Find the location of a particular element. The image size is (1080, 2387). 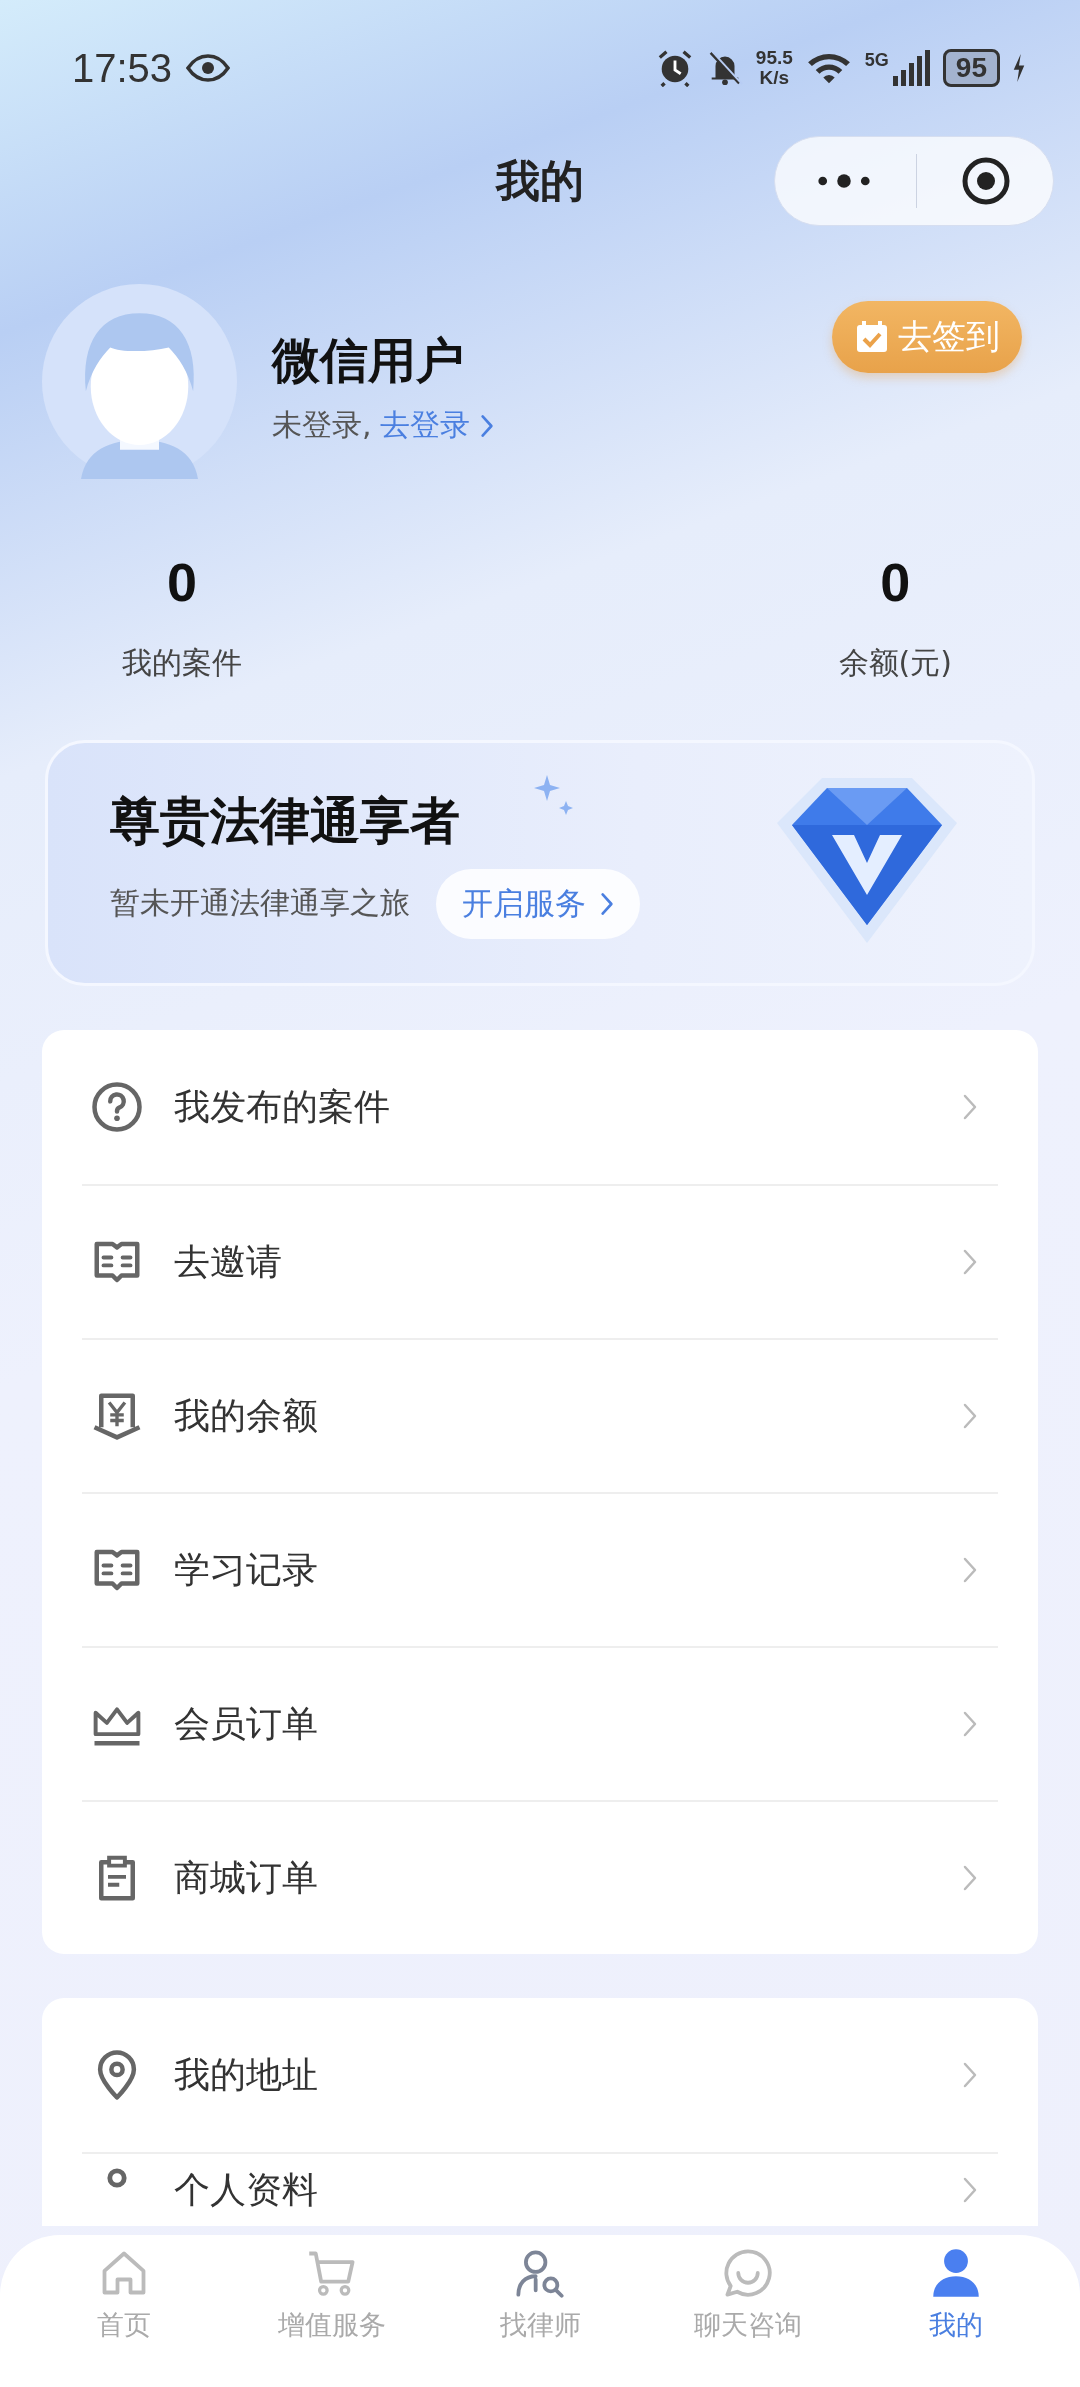

page-title: 我的 is located at coordinates (540, 180).